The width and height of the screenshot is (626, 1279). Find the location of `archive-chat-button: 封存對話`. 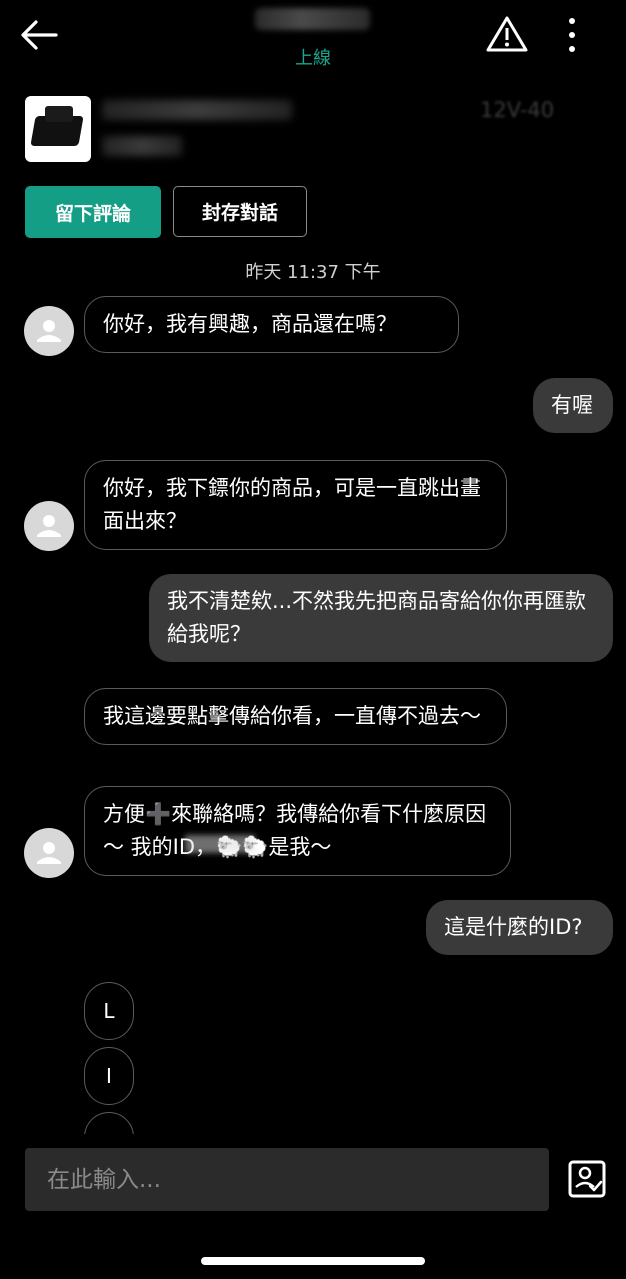

archive-chat-button: 封存對話 is located at coordinates (240, 211).